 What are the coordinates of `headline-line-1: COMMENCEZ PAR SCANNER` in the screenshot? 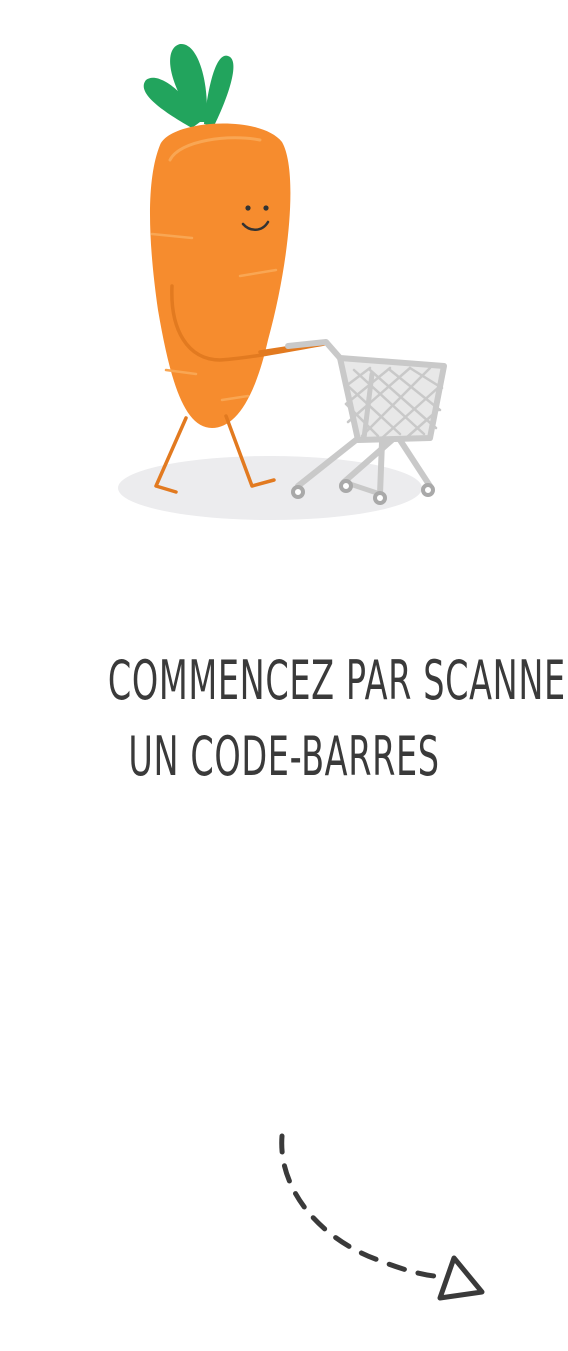 It's located at (337, 681).